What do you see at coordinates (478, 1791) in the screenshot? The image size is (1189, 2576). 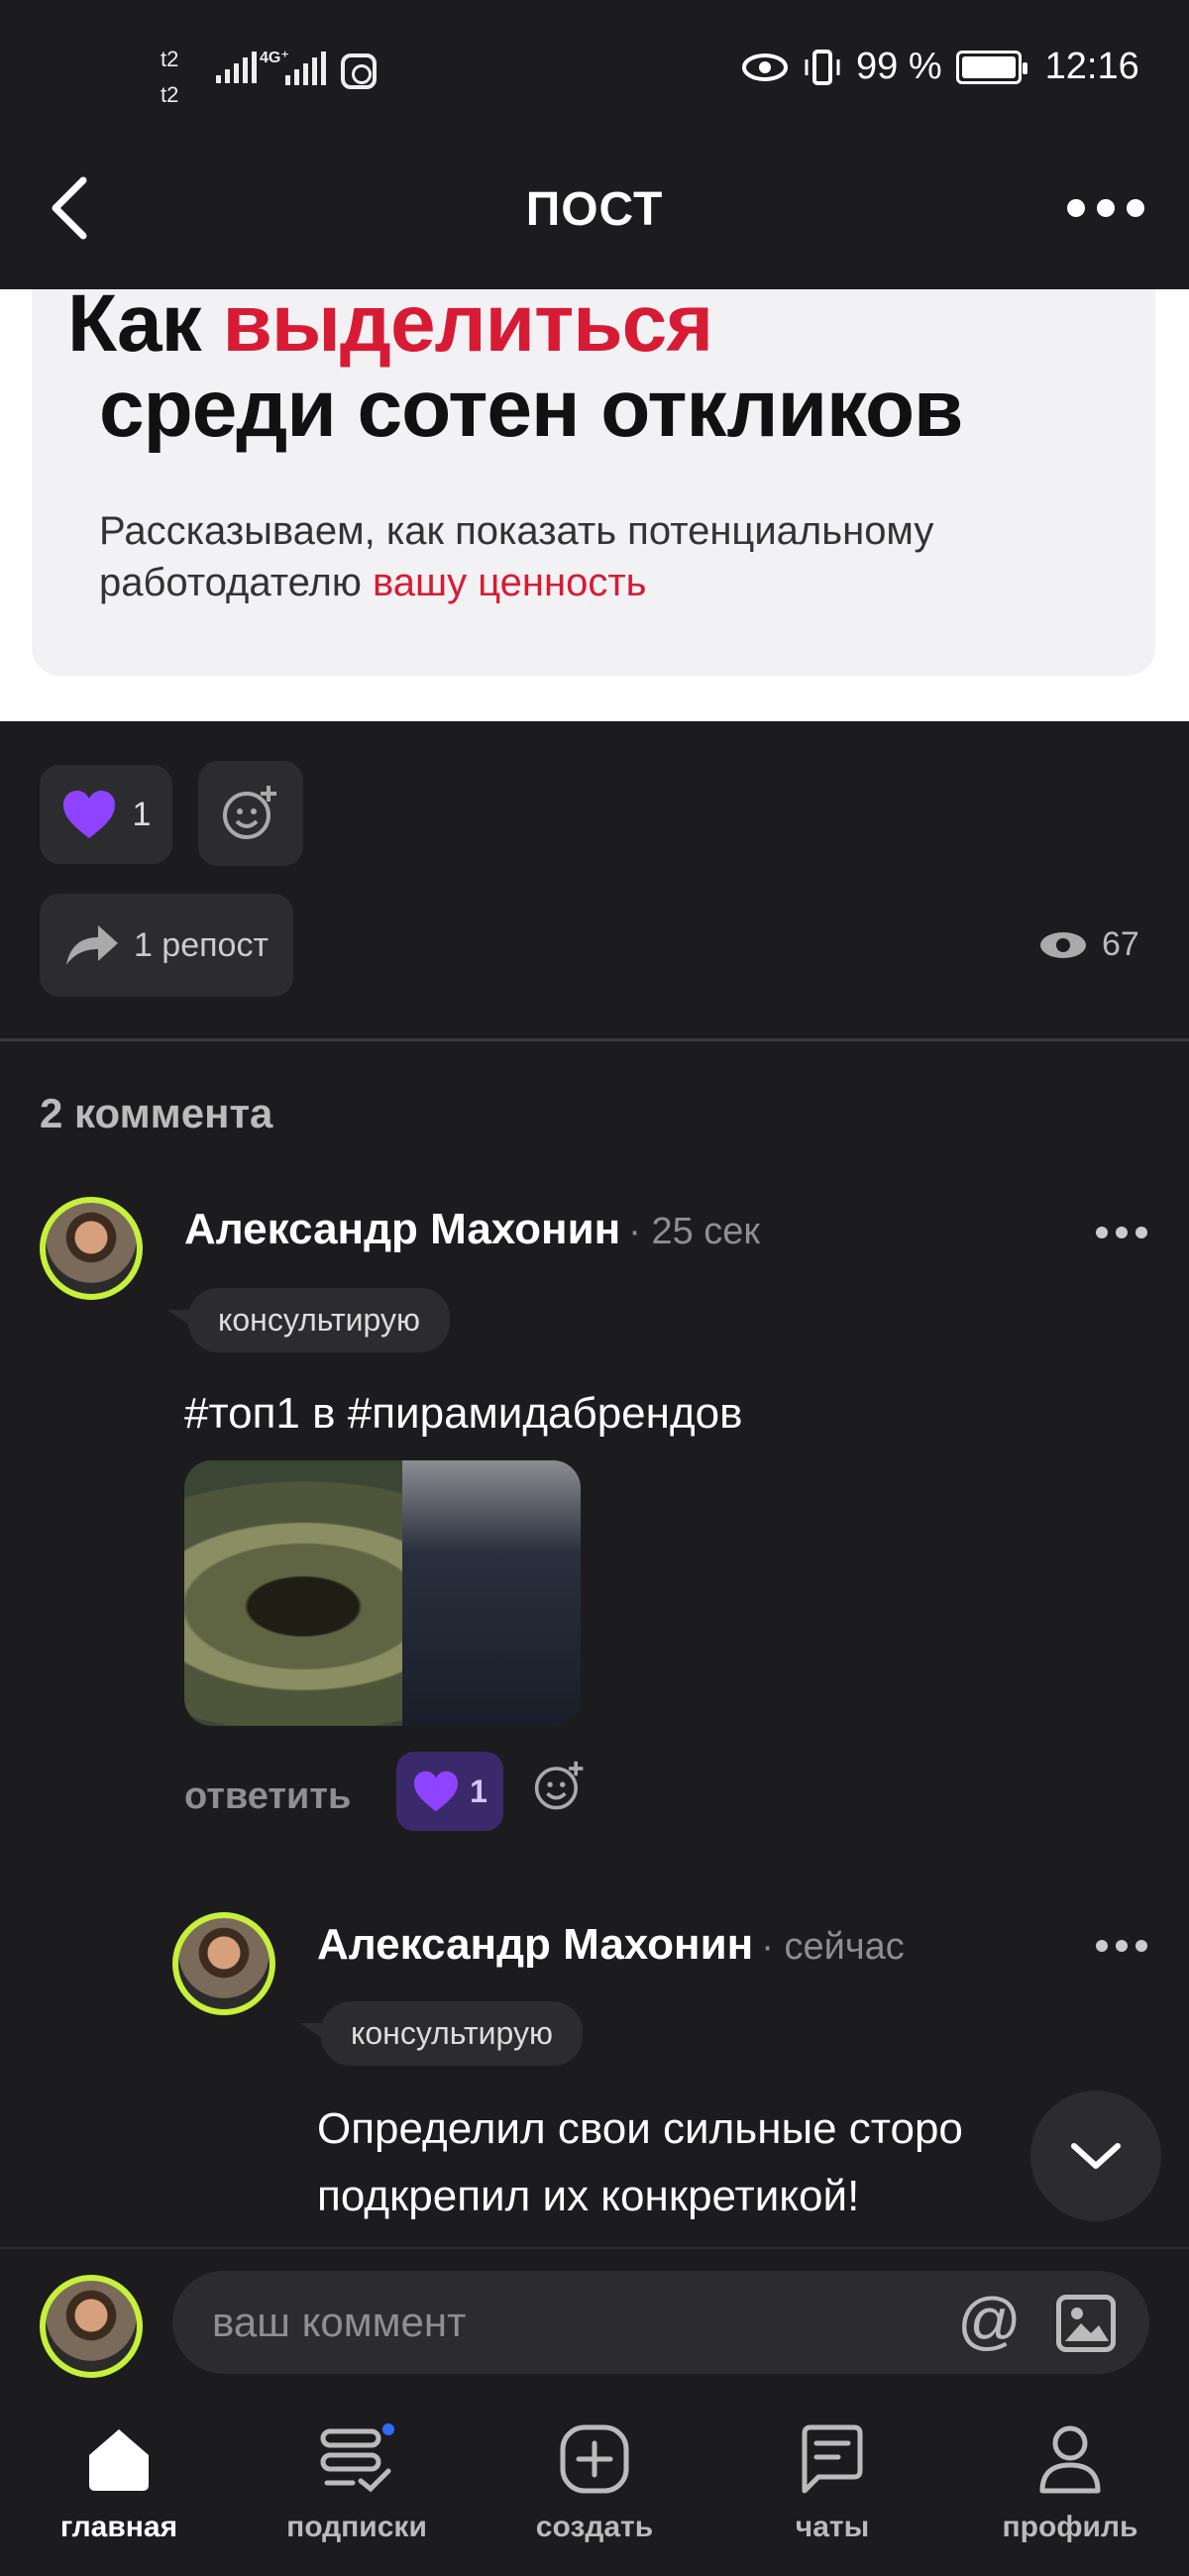 I see `comment-like-count: 1` at bounding box center [478, 1791].